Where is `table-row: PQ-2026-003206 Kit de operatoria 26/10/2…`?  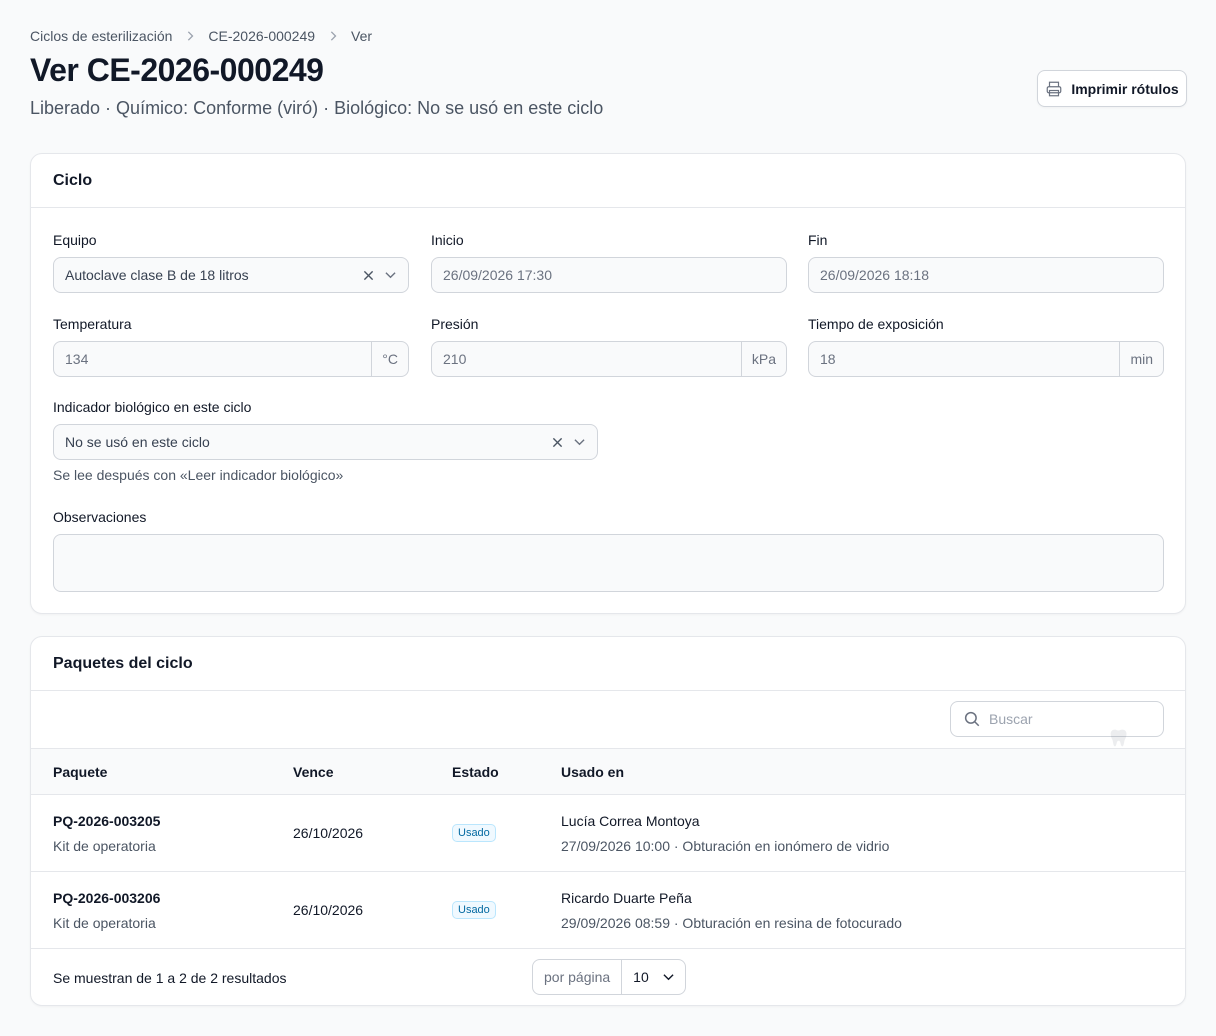
table-row: PQ-2026-003206 Kit de operatoria 26/10/2… is located at coordinates (608, 910).